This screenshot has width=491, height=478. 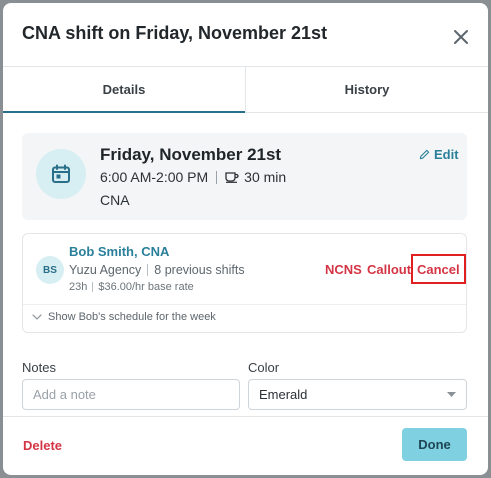 What do you see at coordinates (438, 269) in the screenshot?
I see `cancel-button: Cancel` at bounding box center [438, 269].